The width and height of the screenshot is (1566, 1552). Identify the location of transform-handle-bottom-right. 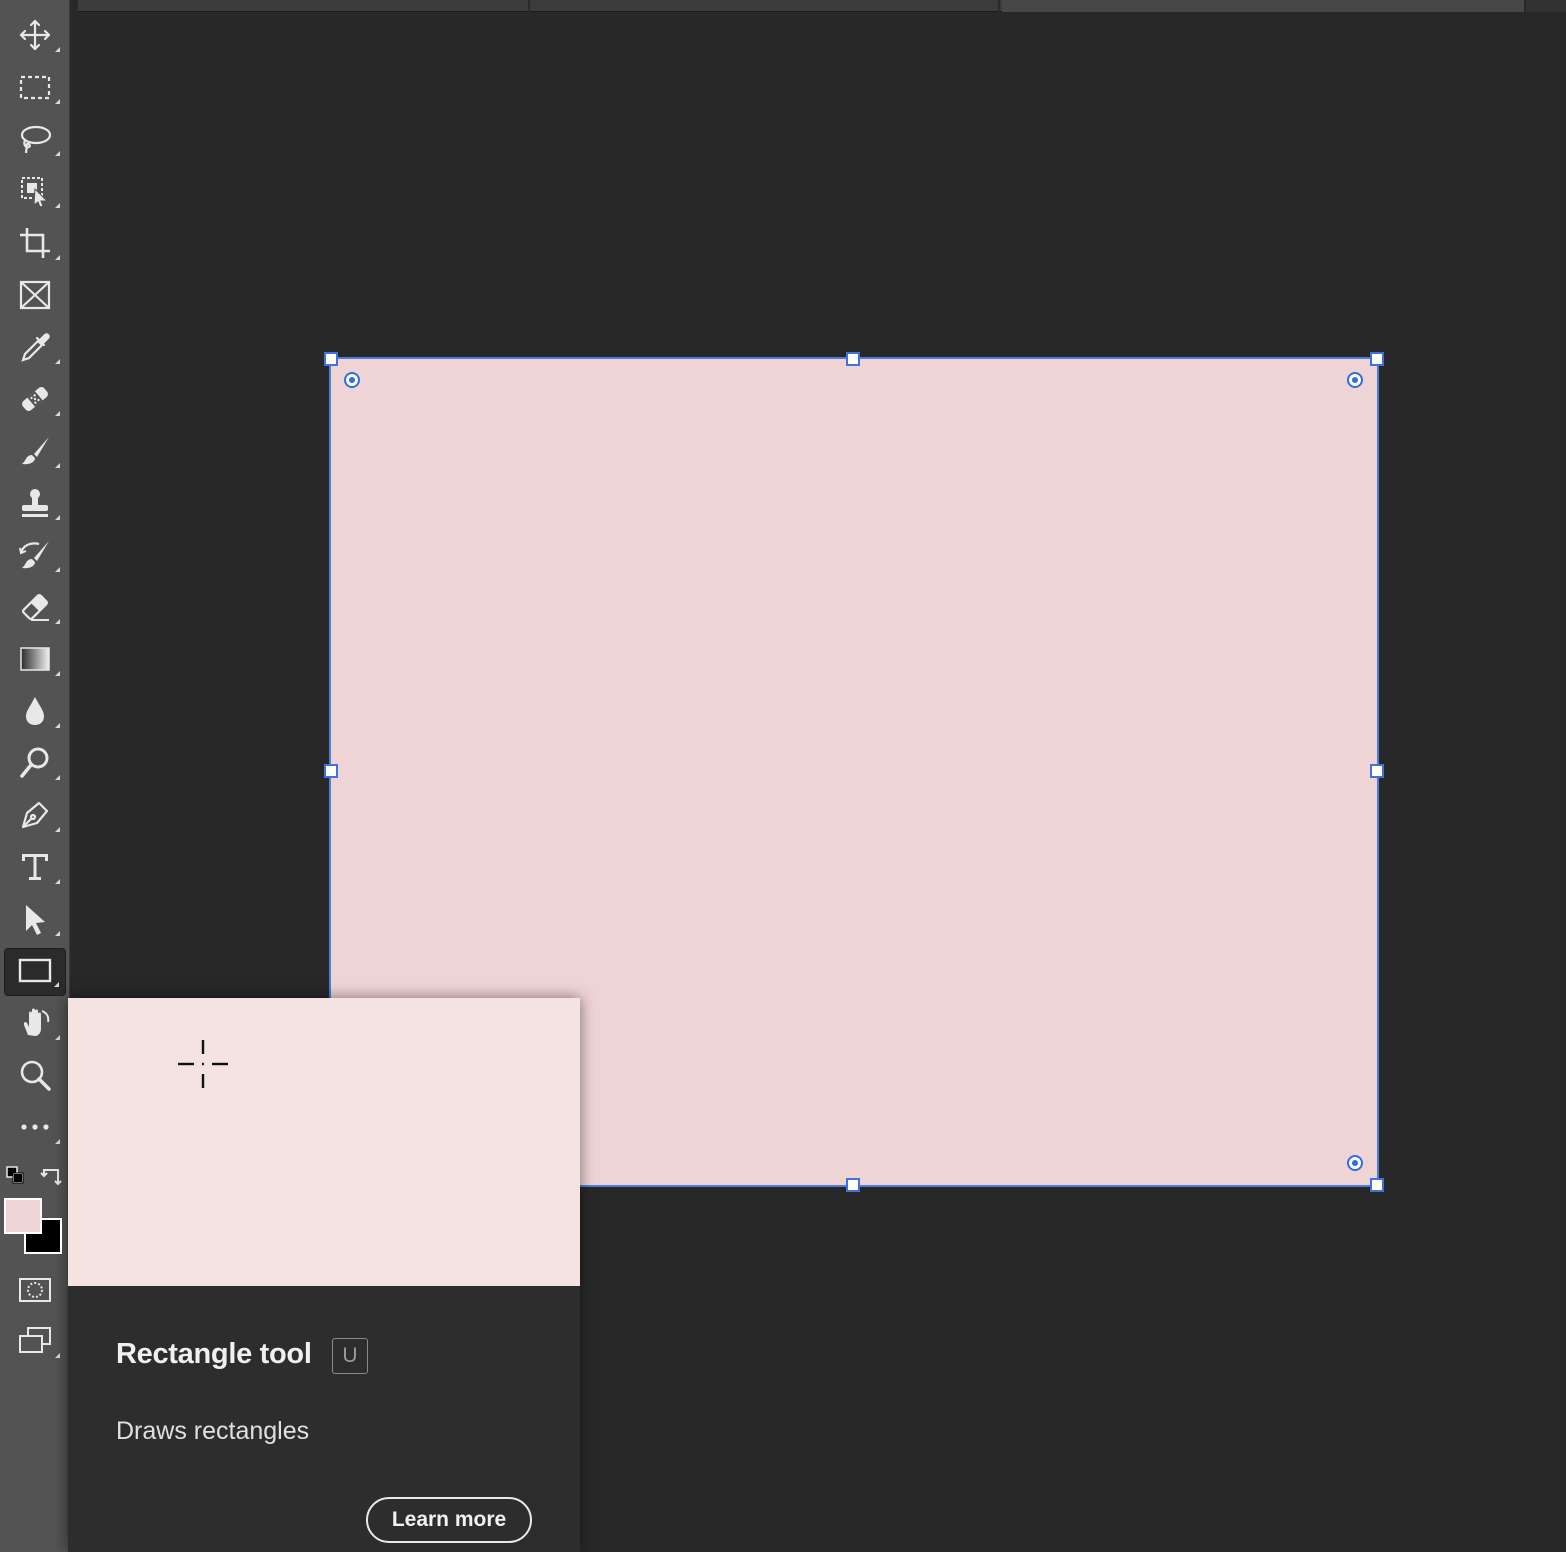
(1377, 1185).